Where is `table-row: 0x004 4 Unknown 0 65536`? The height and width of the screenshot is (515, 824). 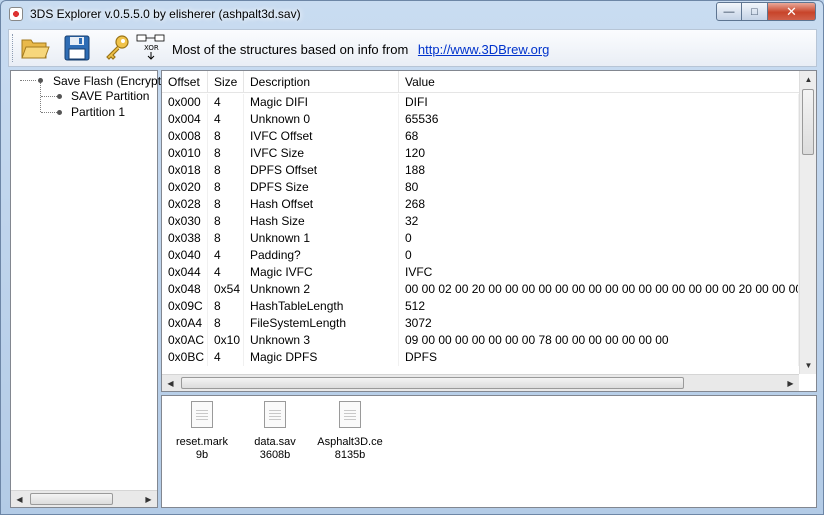 table-row: 0x004 4 Unknown 0 65536 is located at coordinates (480, 119).